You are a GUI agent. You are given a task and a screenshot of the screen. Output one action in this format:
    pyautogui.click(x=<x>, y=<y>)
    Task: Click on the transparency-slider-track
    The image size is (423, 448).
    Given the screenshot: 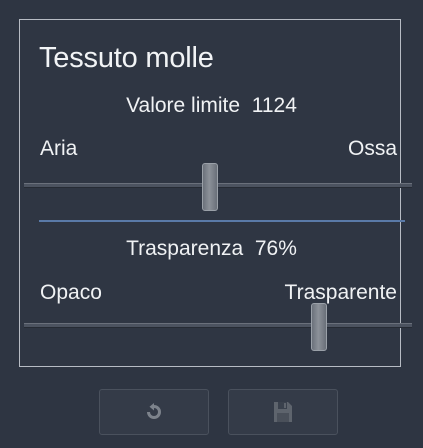 What is the action you would take?
    pyautogui.click(x=218, y=325)
    